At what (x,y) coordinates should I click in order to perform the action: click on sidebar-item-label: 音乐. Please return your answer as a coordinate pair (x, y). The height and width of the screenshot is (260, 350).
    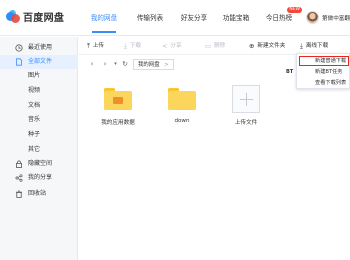
    Looking at the image, I should click on (34, 119).